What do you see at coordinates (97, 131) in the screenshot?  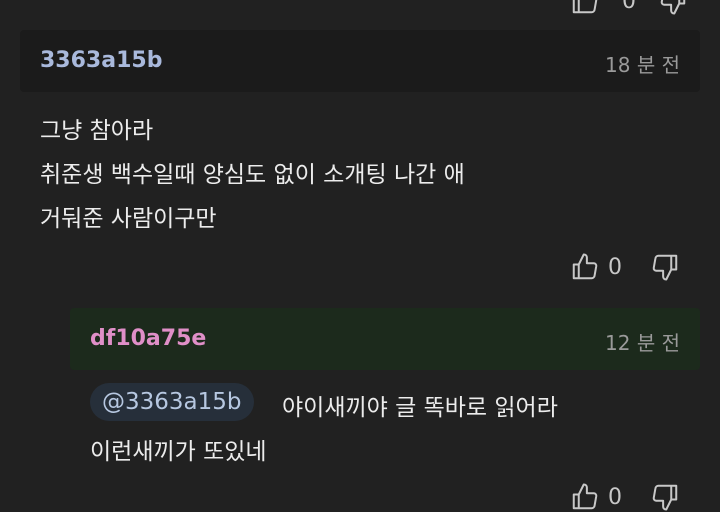 I see `comment-body-line-1: 그냥 참아라` at bounding box center [97, 131].